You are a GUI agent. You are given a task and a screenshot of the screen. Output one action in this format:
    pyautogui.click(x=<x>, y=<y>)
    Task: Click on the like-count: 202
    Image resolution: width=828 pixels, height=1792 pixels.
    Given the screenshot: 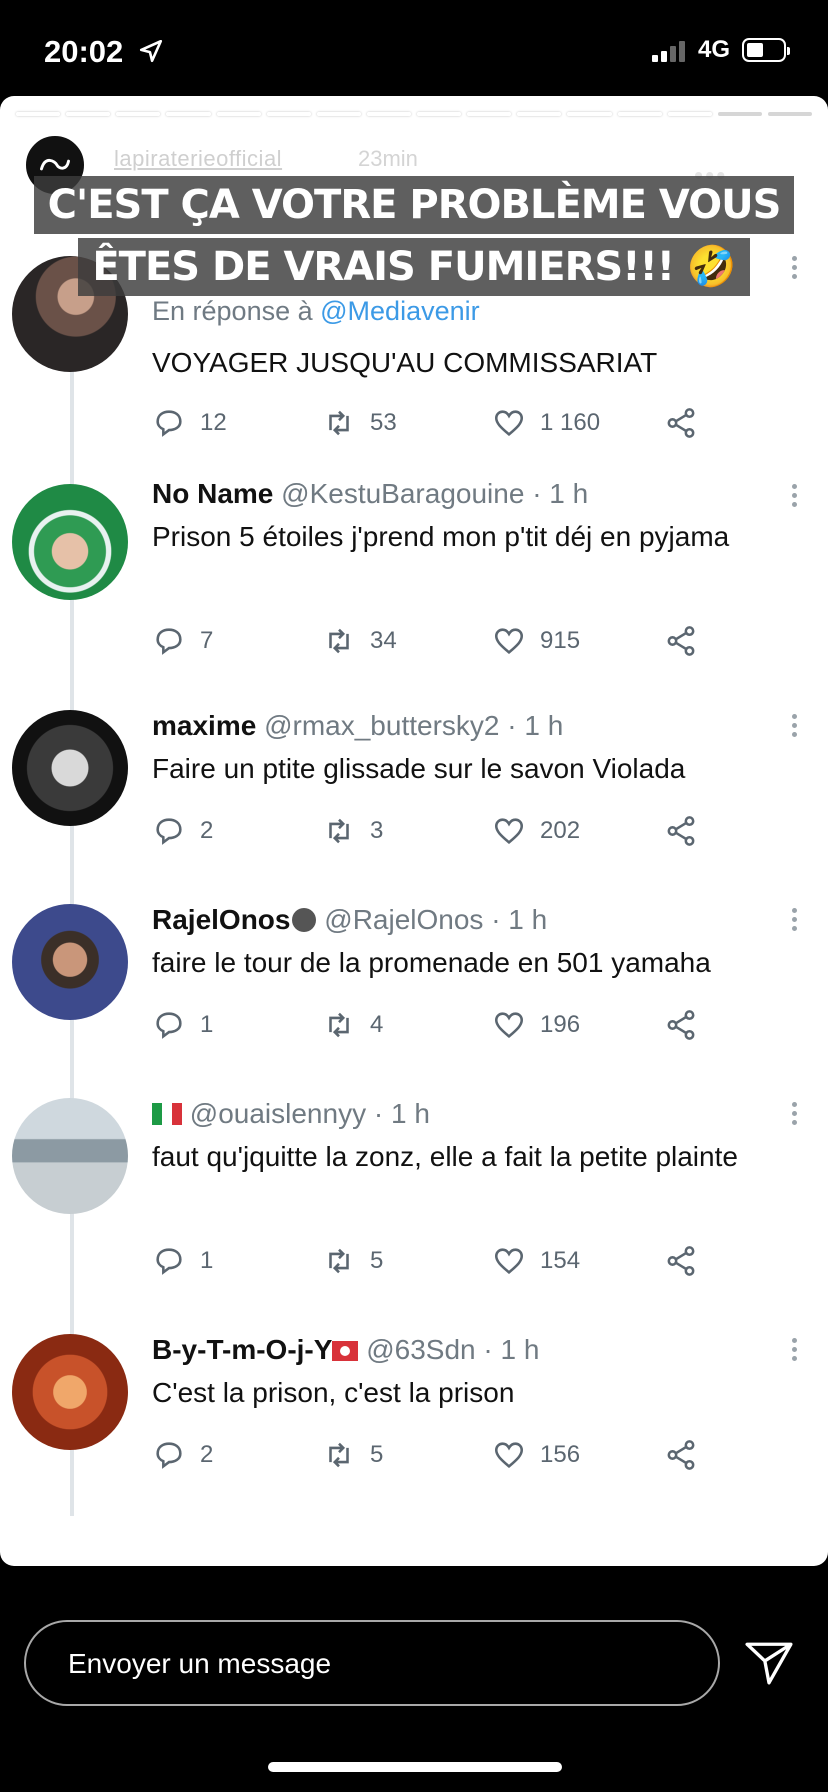 What is the action you would take?
    pyautogui.click(x=560, y=830)
    